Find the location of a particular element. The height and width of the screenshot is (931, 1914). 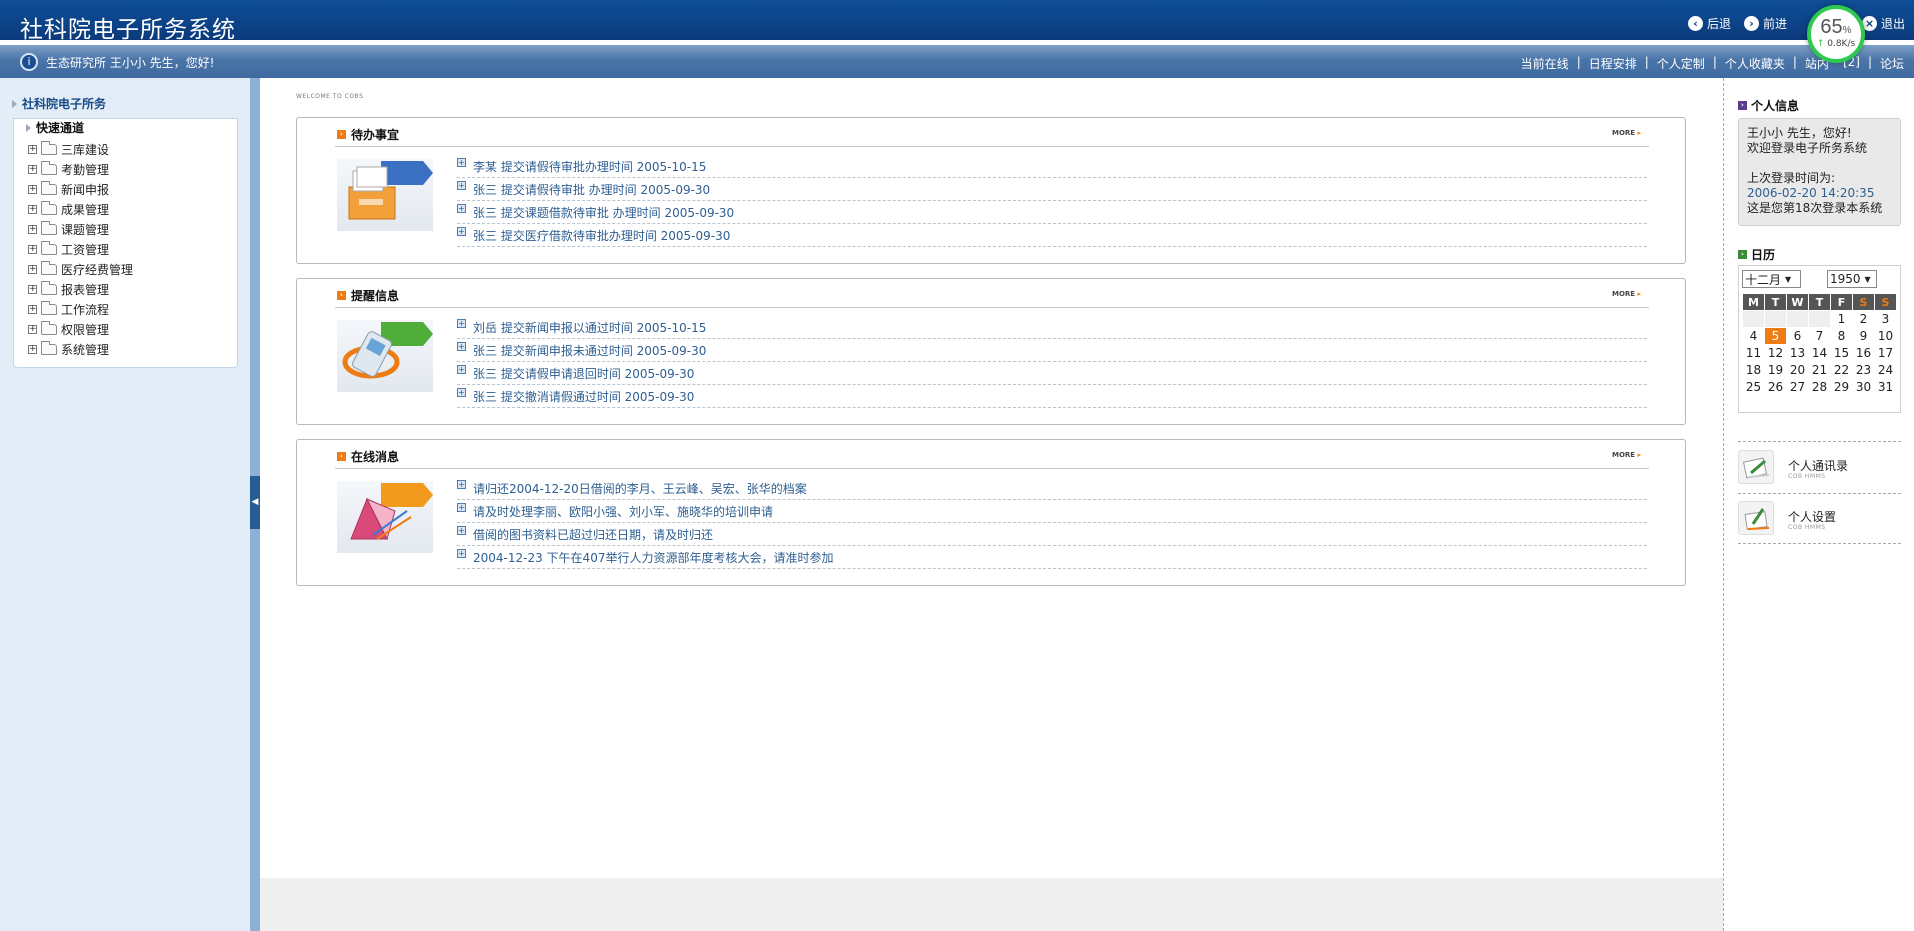

network-speed-widget: 65% ↑ 0.8K/s is located at coordinates (1836, 34).